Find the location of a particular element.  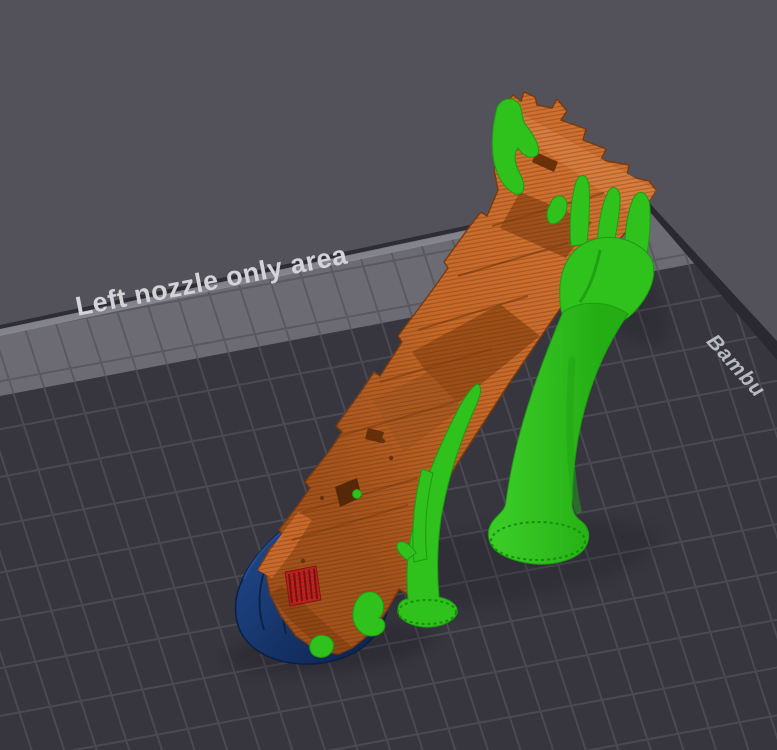

support-dot is located at coordinates (357, 494).